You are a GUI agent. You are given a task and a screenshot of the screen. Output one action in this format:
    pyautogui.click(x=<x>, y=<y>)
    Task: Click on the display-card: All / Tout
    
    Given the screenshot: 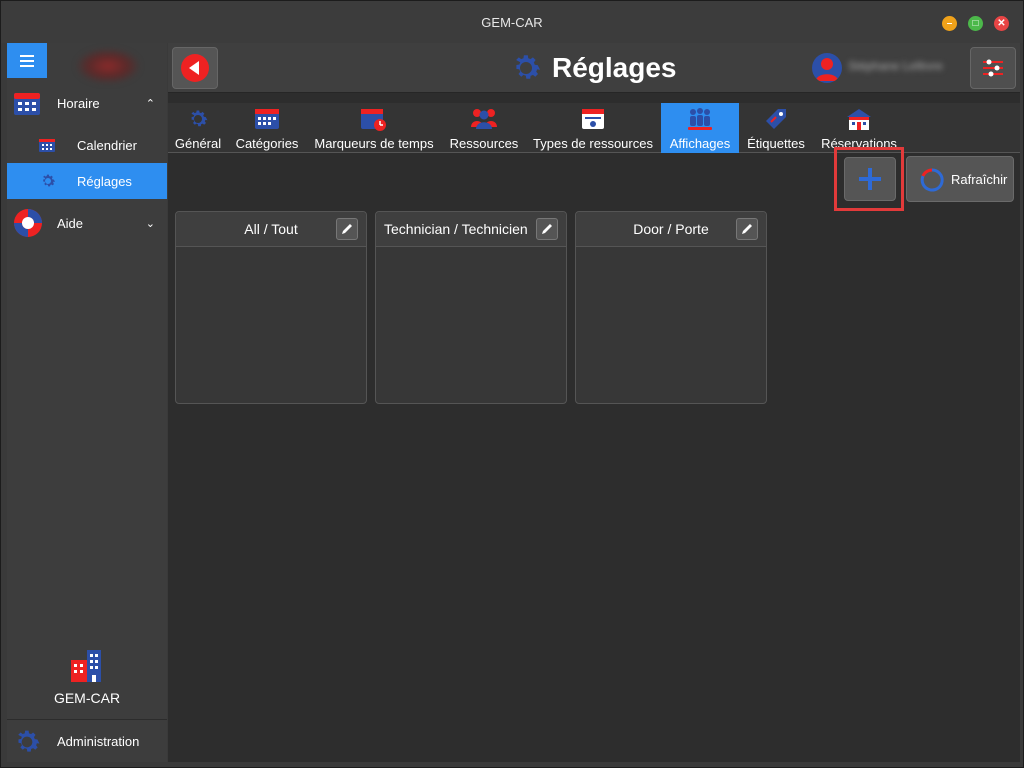 What is the action you would take?
    pyautogui.click(x=271, y=307)
    